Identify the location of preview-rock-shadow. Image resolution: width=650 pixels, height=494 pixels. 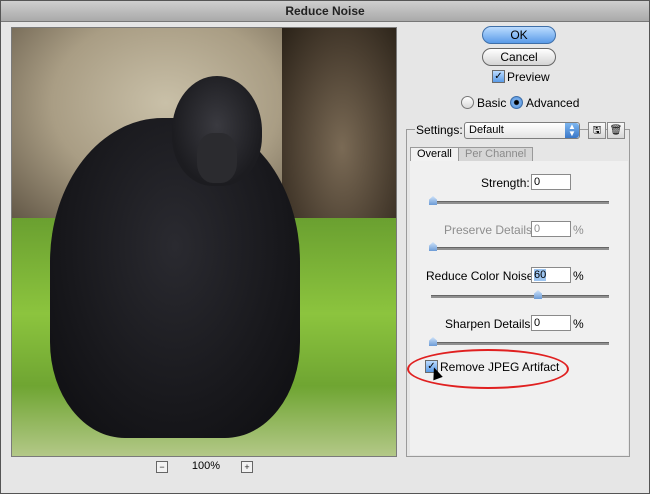
(339, 128).